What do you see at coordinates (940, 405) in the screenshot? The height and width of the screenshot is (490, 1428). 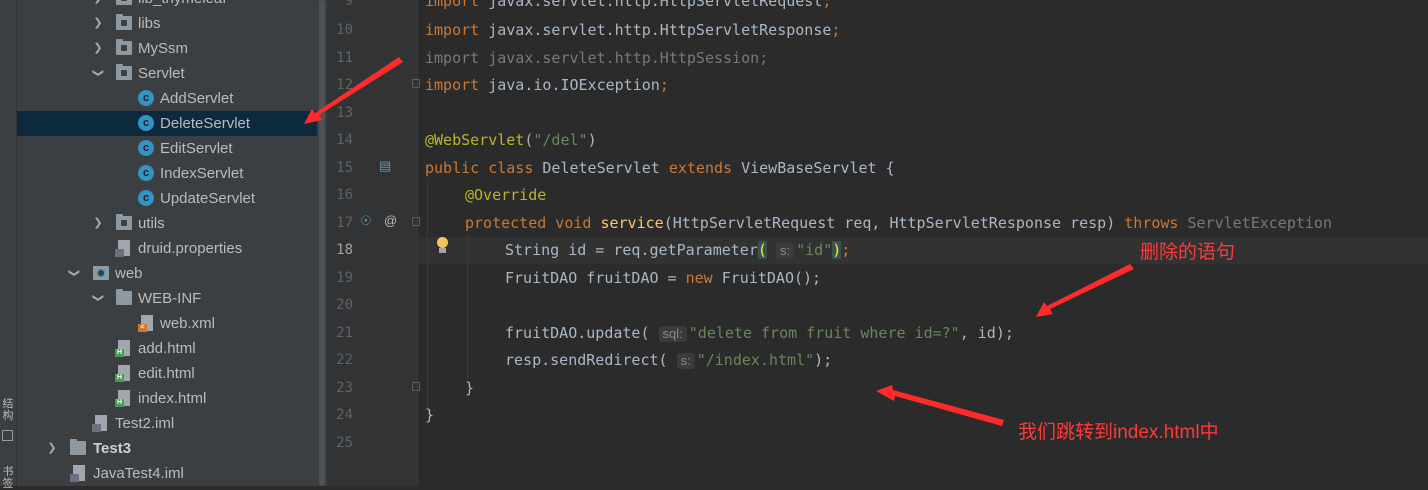 I see `arrow-to-sendredirect` at bounding box center [940, 405].